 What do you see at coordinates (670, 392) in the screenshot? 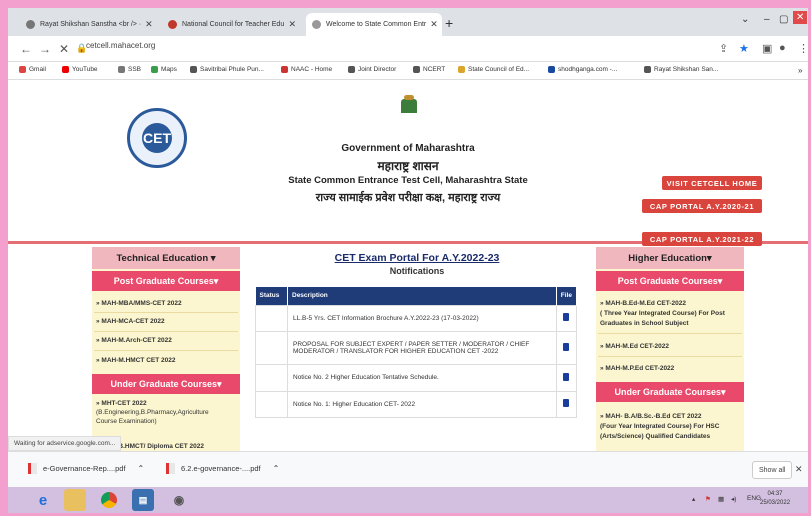
I see `right-ug-courses-menu: Under Graduate Courses▾` at bounding box center [670, 392].